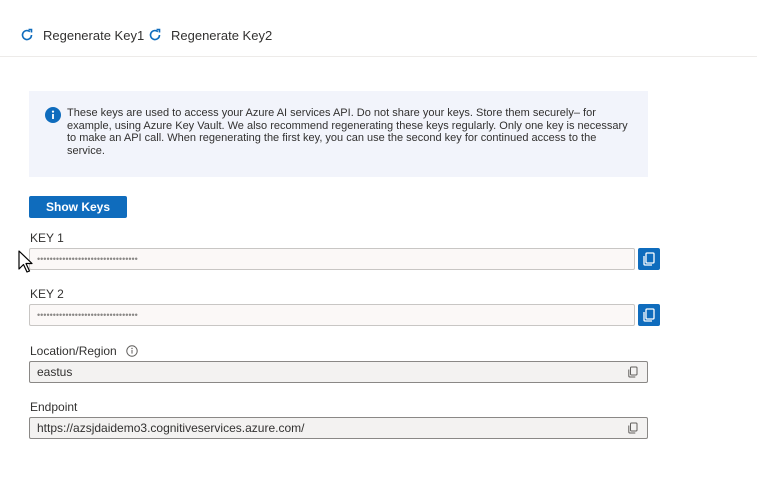 This screenshot has height=477, width=757. What do you see at coordinates (332, 315) in the screenshot?
I see `key2-field: ••••••••••••••••••••••••••••••••` at bounding box center [332, 315].